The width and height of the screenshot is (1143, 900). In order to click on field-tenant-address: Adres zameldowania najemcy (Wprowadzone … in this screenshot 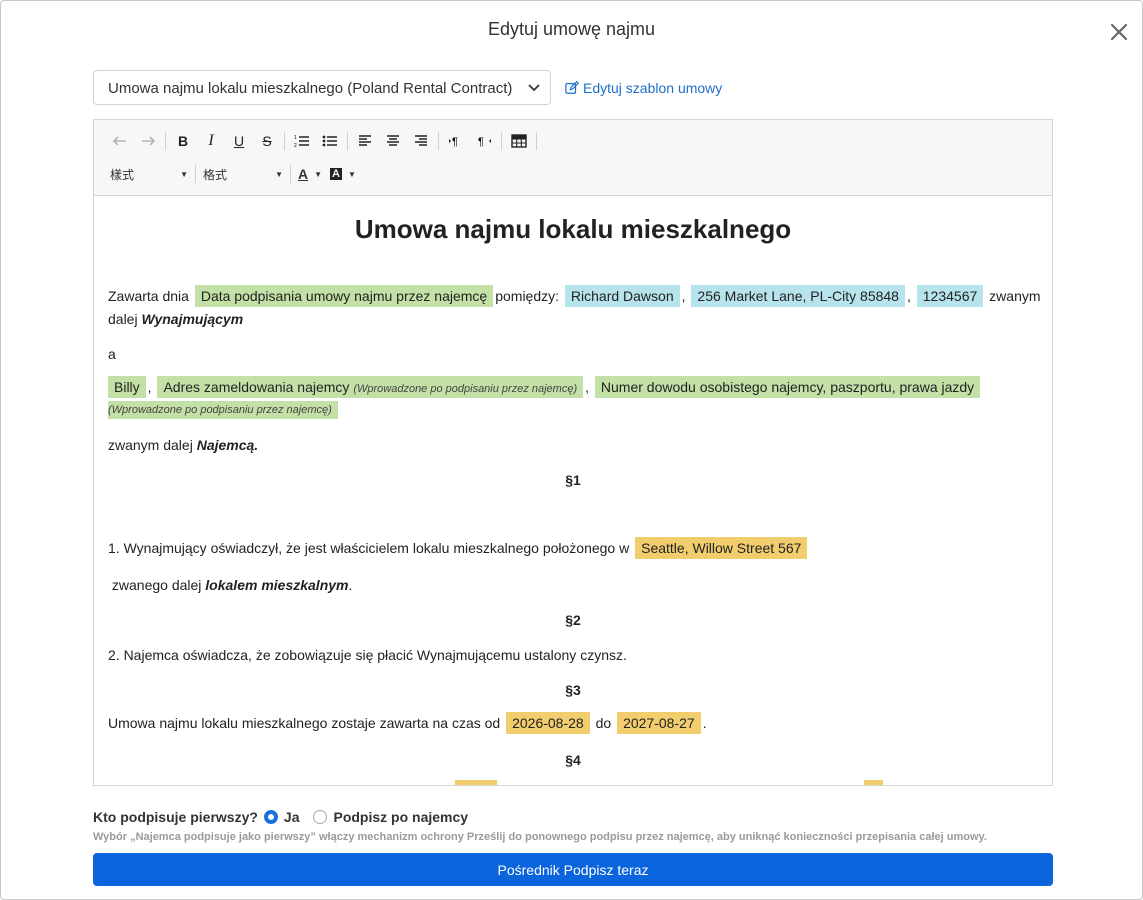, I will do `click(370, 387)`.